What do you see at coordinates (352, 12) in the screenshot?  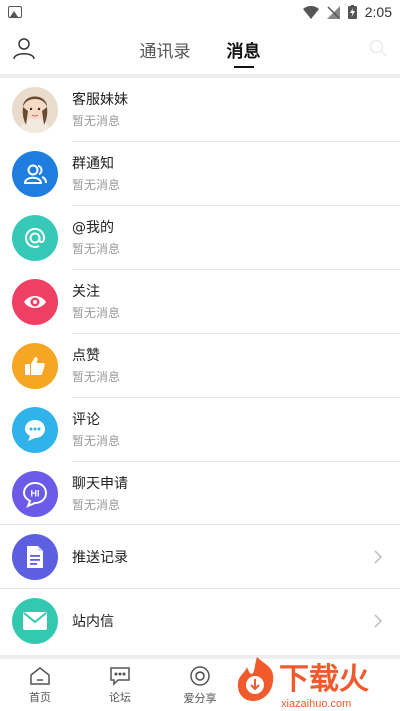 I see `battery-charging-icon` at bounding box center [352, 12].